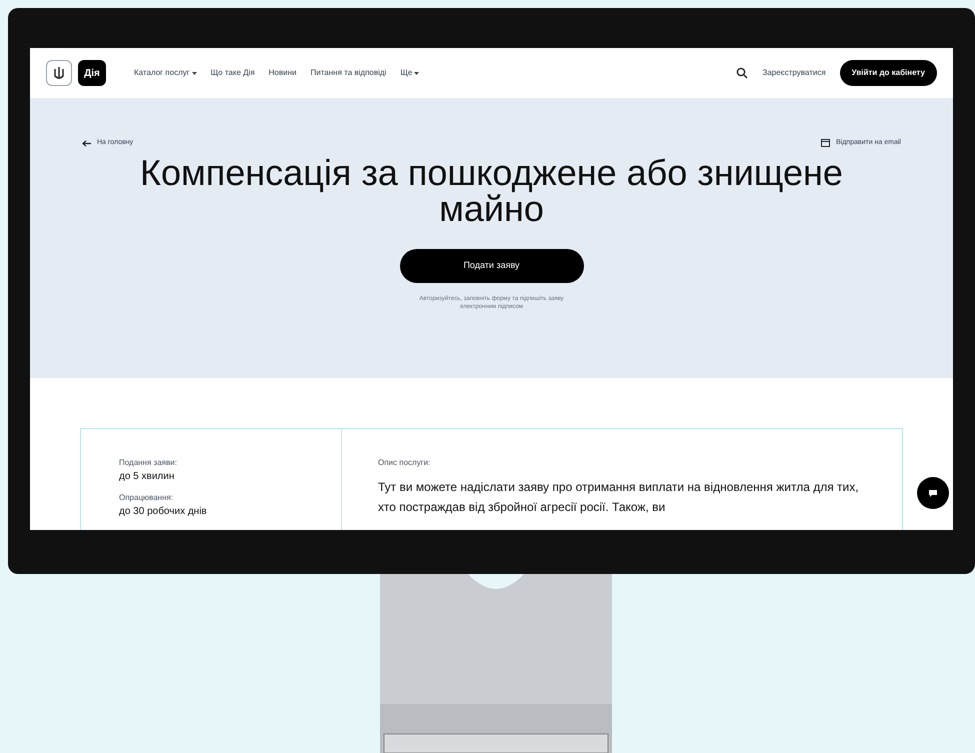 This screenshot has width=975, height=753. Describe the element at coordinates (282, 73) in the screenshot. I see `nav-link: Новини` at that location.